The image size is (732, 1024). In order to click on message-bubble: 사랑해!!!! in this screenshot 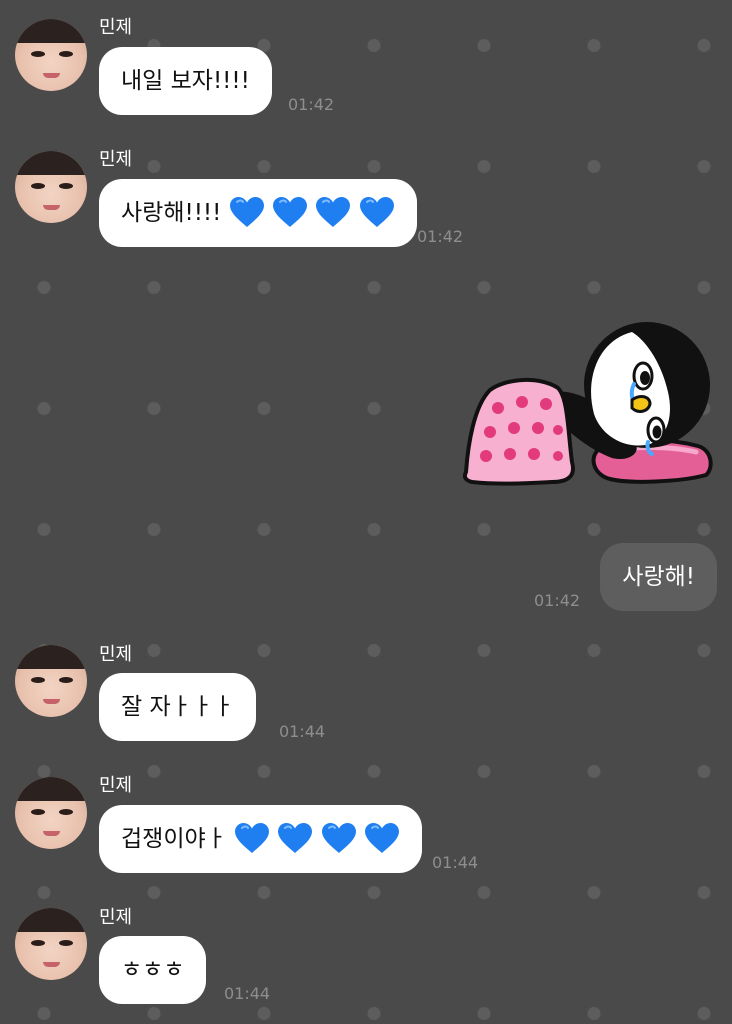, I will do `click(258, 213)`.